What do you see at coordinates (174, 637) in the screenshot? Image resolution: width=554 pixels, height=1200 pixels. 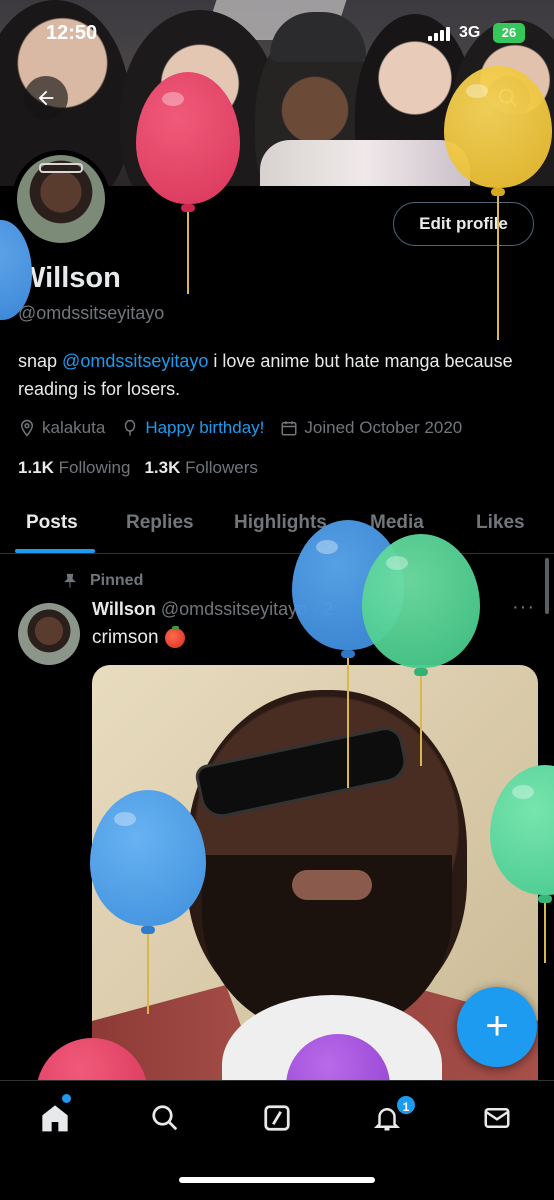 I see `tomato-emoji-icon` at bounding box center [174, 637].